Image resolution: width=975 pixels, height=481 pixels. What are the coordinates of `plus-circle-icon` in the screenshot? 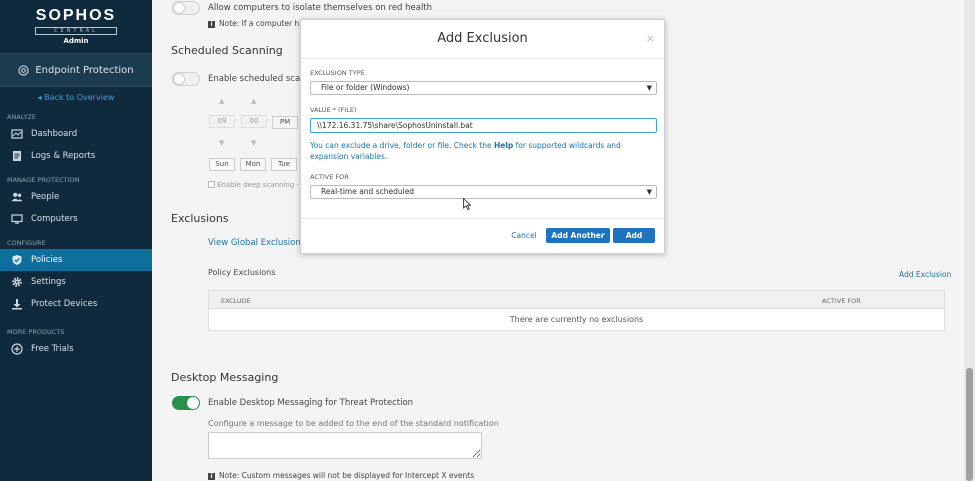 It's located at (17, 349).